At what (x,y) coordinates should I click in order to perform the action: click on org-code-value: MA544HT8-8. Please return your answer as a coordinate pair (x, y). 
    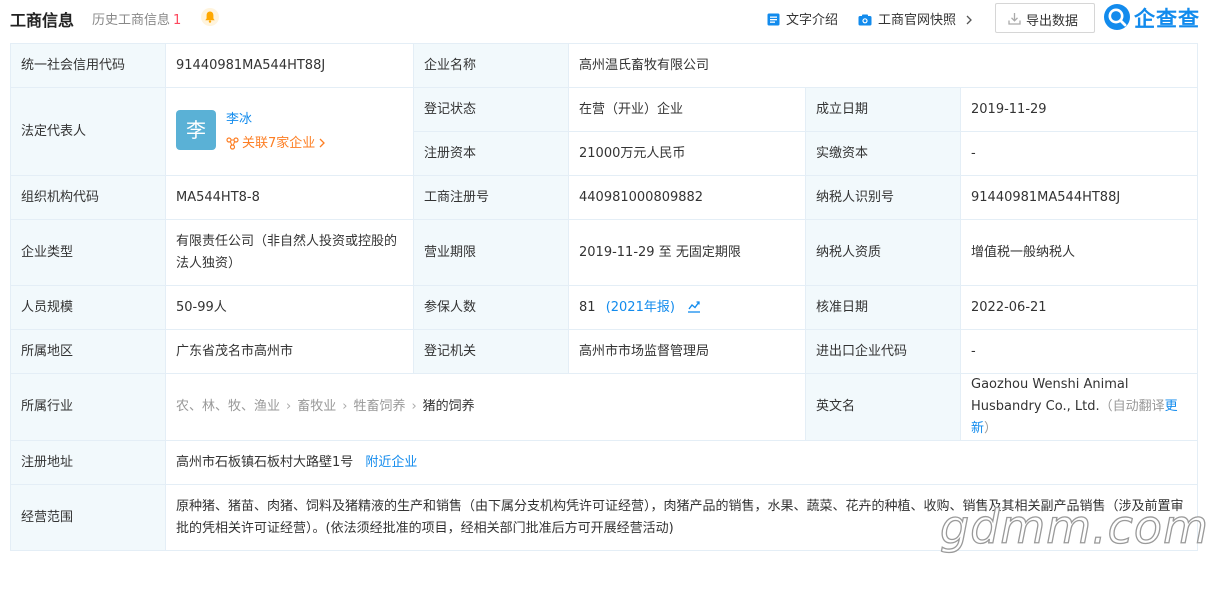
    Looking at the image, I should click on (289, 197).